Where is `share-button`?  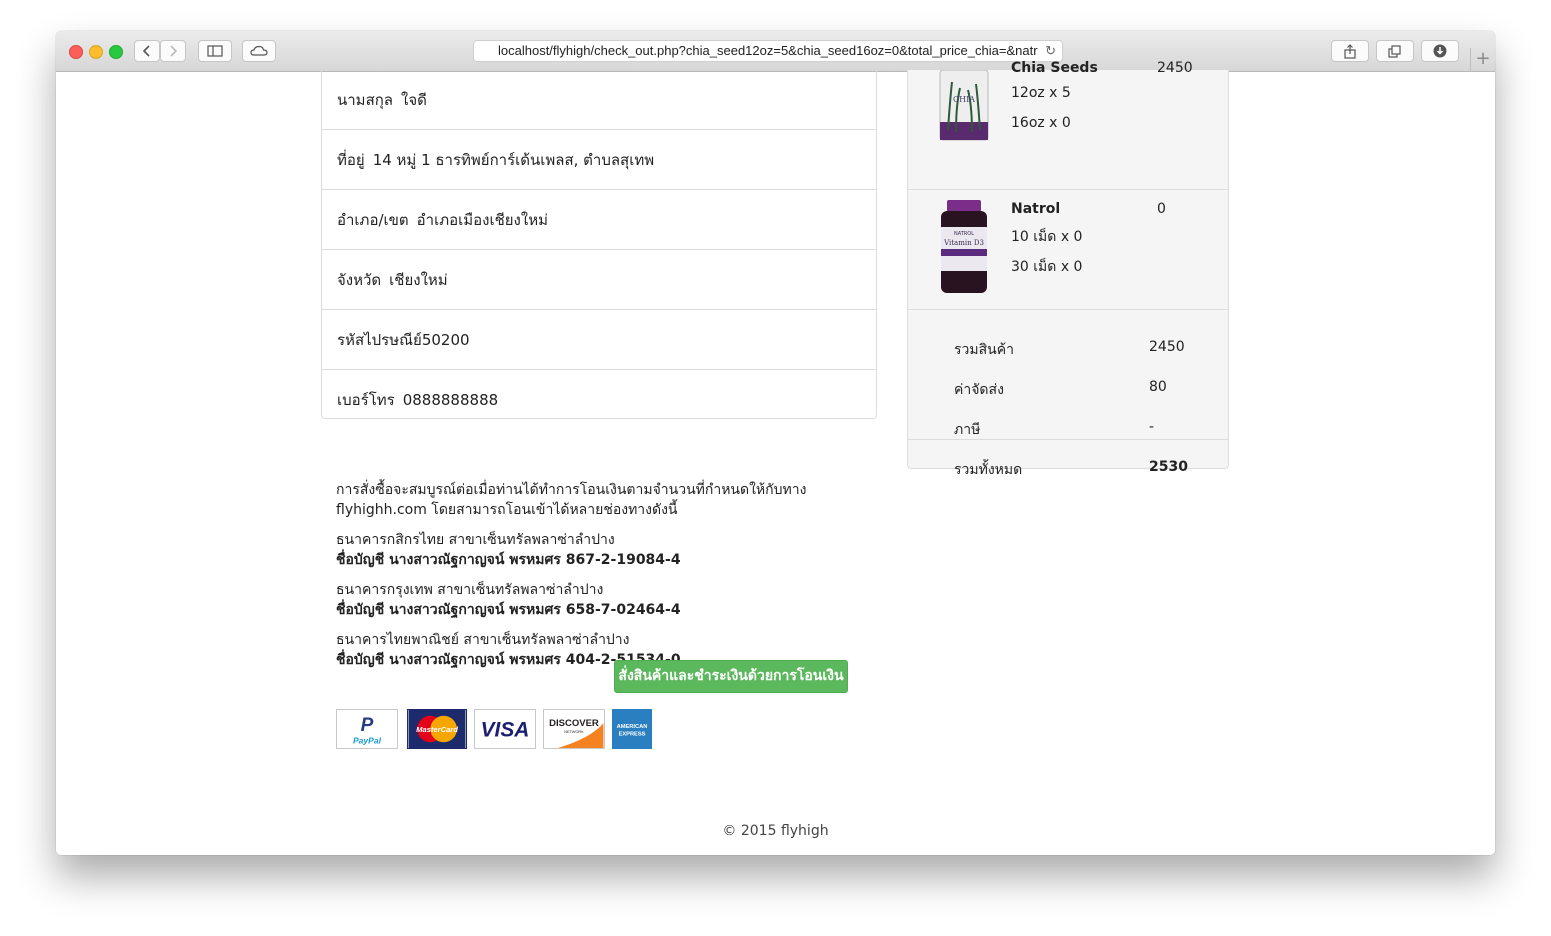
share-button is located at coordinates (1350, 51).